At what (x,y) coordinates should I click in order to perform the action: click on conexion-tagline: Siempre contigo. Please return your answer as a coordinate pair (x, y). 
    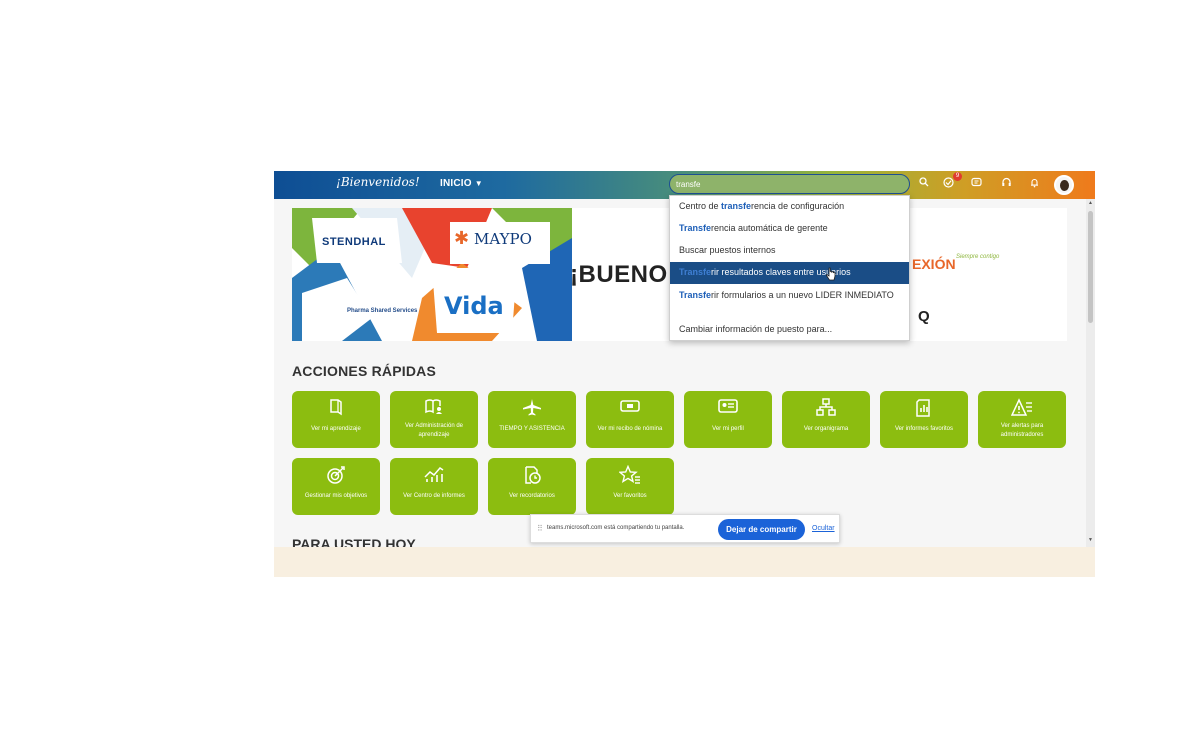
    Looking at the image, I should click on (978, 257).